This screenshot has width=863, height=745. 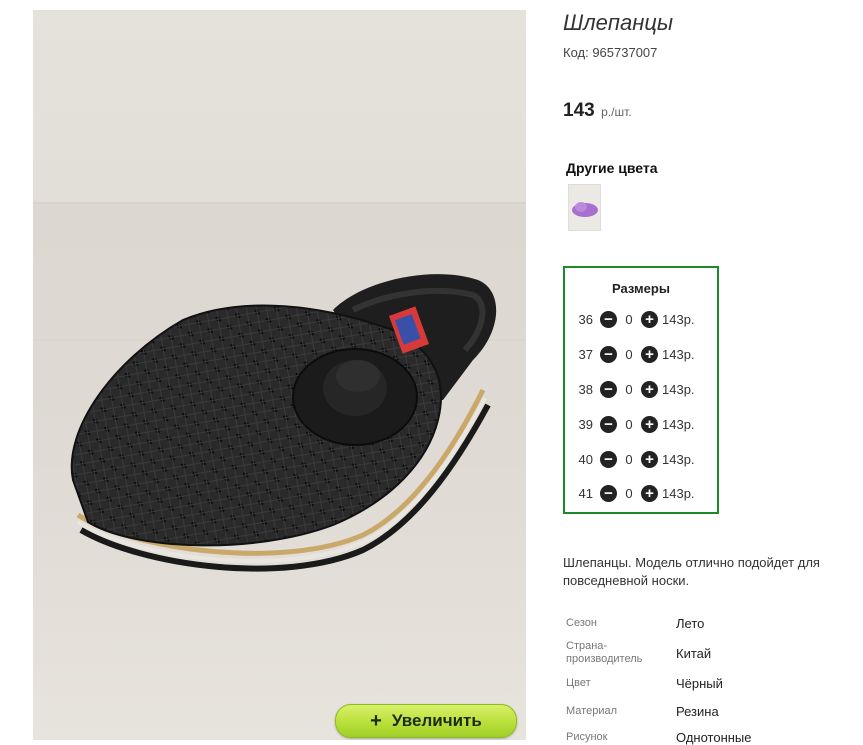 What do you see at coordinates (697, 711) in the screenshot?
I see `property-value: Резина` at bounding box center [697, 711].